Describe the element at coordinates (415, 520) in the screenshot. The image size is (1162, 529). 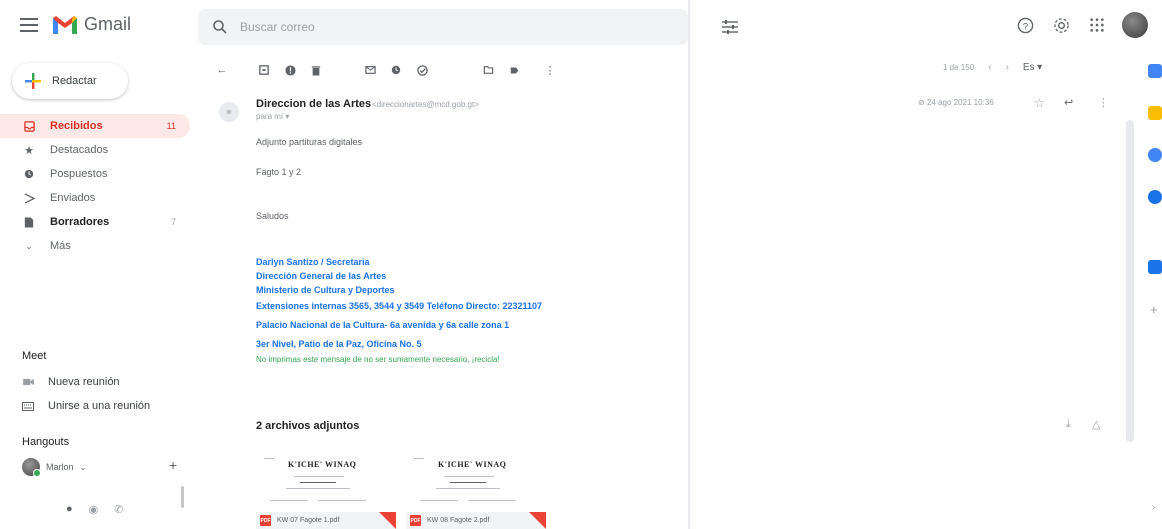
I see `pdf-icon: PDF` at that location.